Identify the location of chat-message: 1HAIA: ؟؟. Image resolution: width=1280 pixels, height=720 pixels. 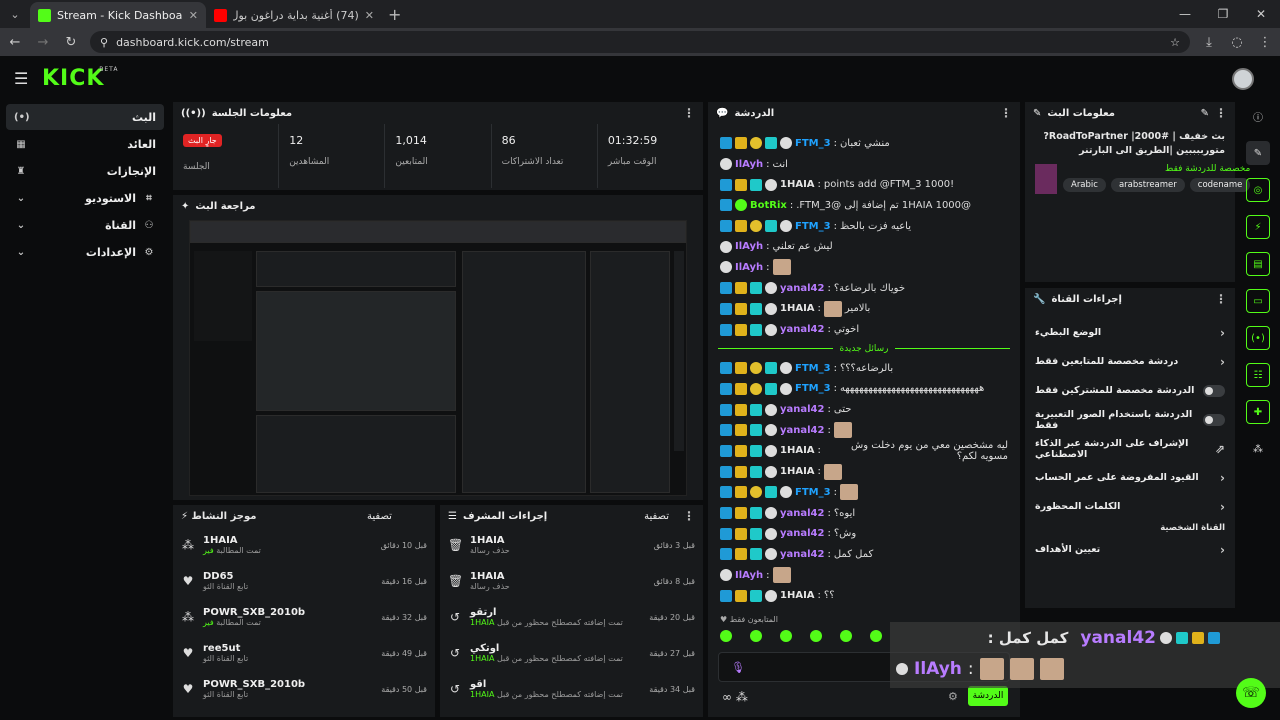
(864, 595).